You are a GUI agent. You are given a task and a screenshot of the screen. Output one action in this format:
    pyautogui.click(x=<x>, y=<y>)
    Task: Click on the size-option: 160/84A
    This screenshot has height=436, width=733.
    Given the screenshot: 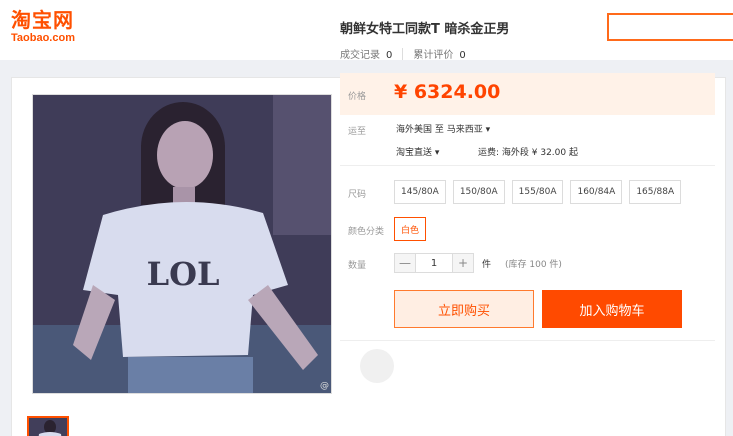 What is the action you would take?
    pyautogui.click(x=596, y=192)
    